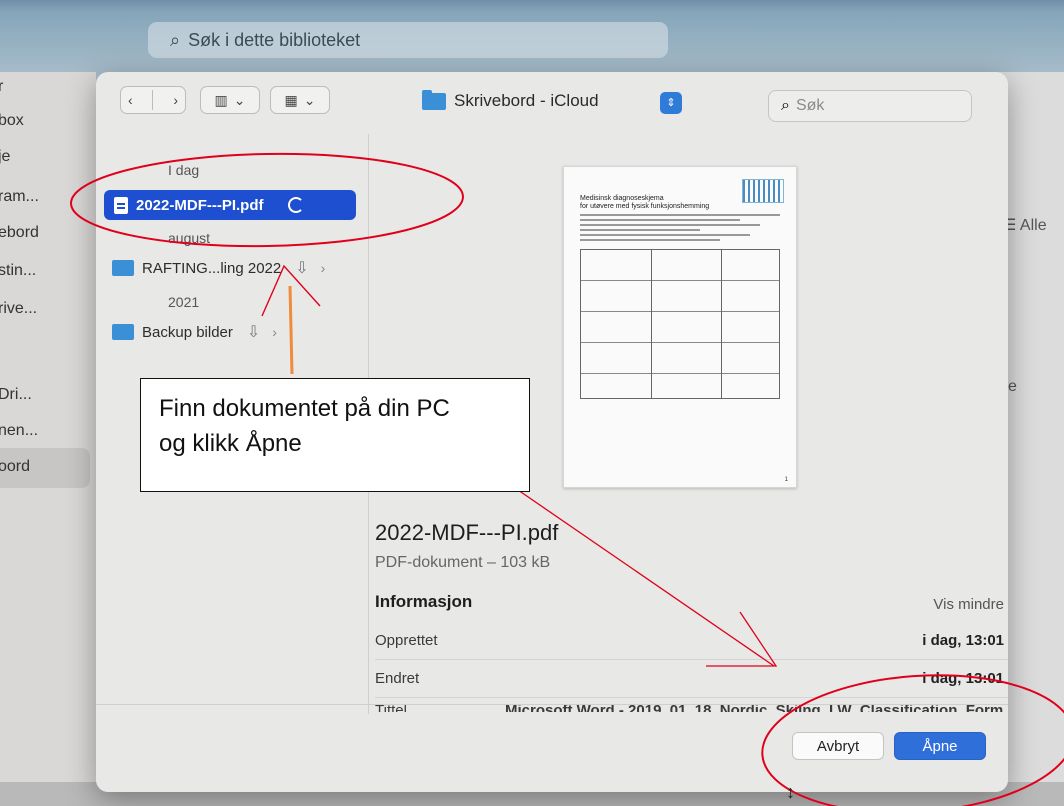 This screenshot has width=1064, height=806. I want to click on search-input, so click(870, 106).